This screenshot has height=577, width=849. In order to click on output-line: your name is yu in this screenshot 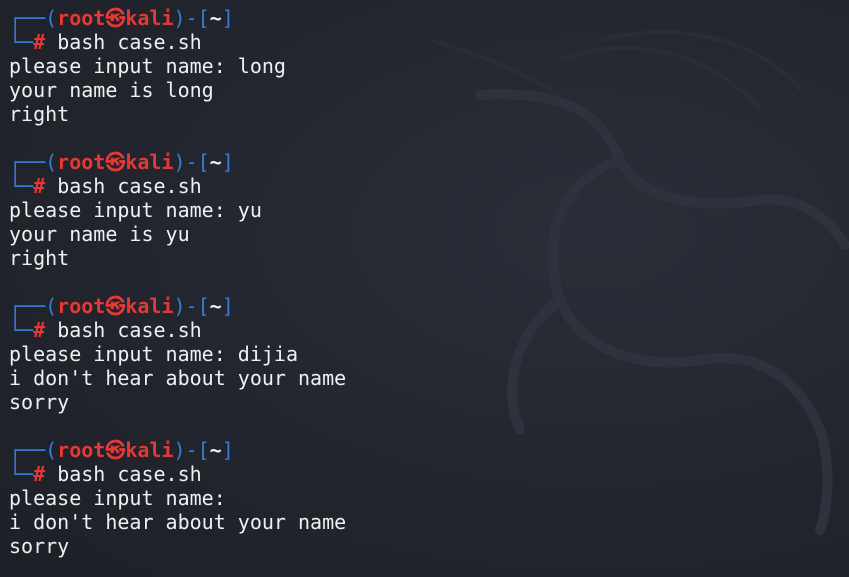, I will do `click(99, 234)`.